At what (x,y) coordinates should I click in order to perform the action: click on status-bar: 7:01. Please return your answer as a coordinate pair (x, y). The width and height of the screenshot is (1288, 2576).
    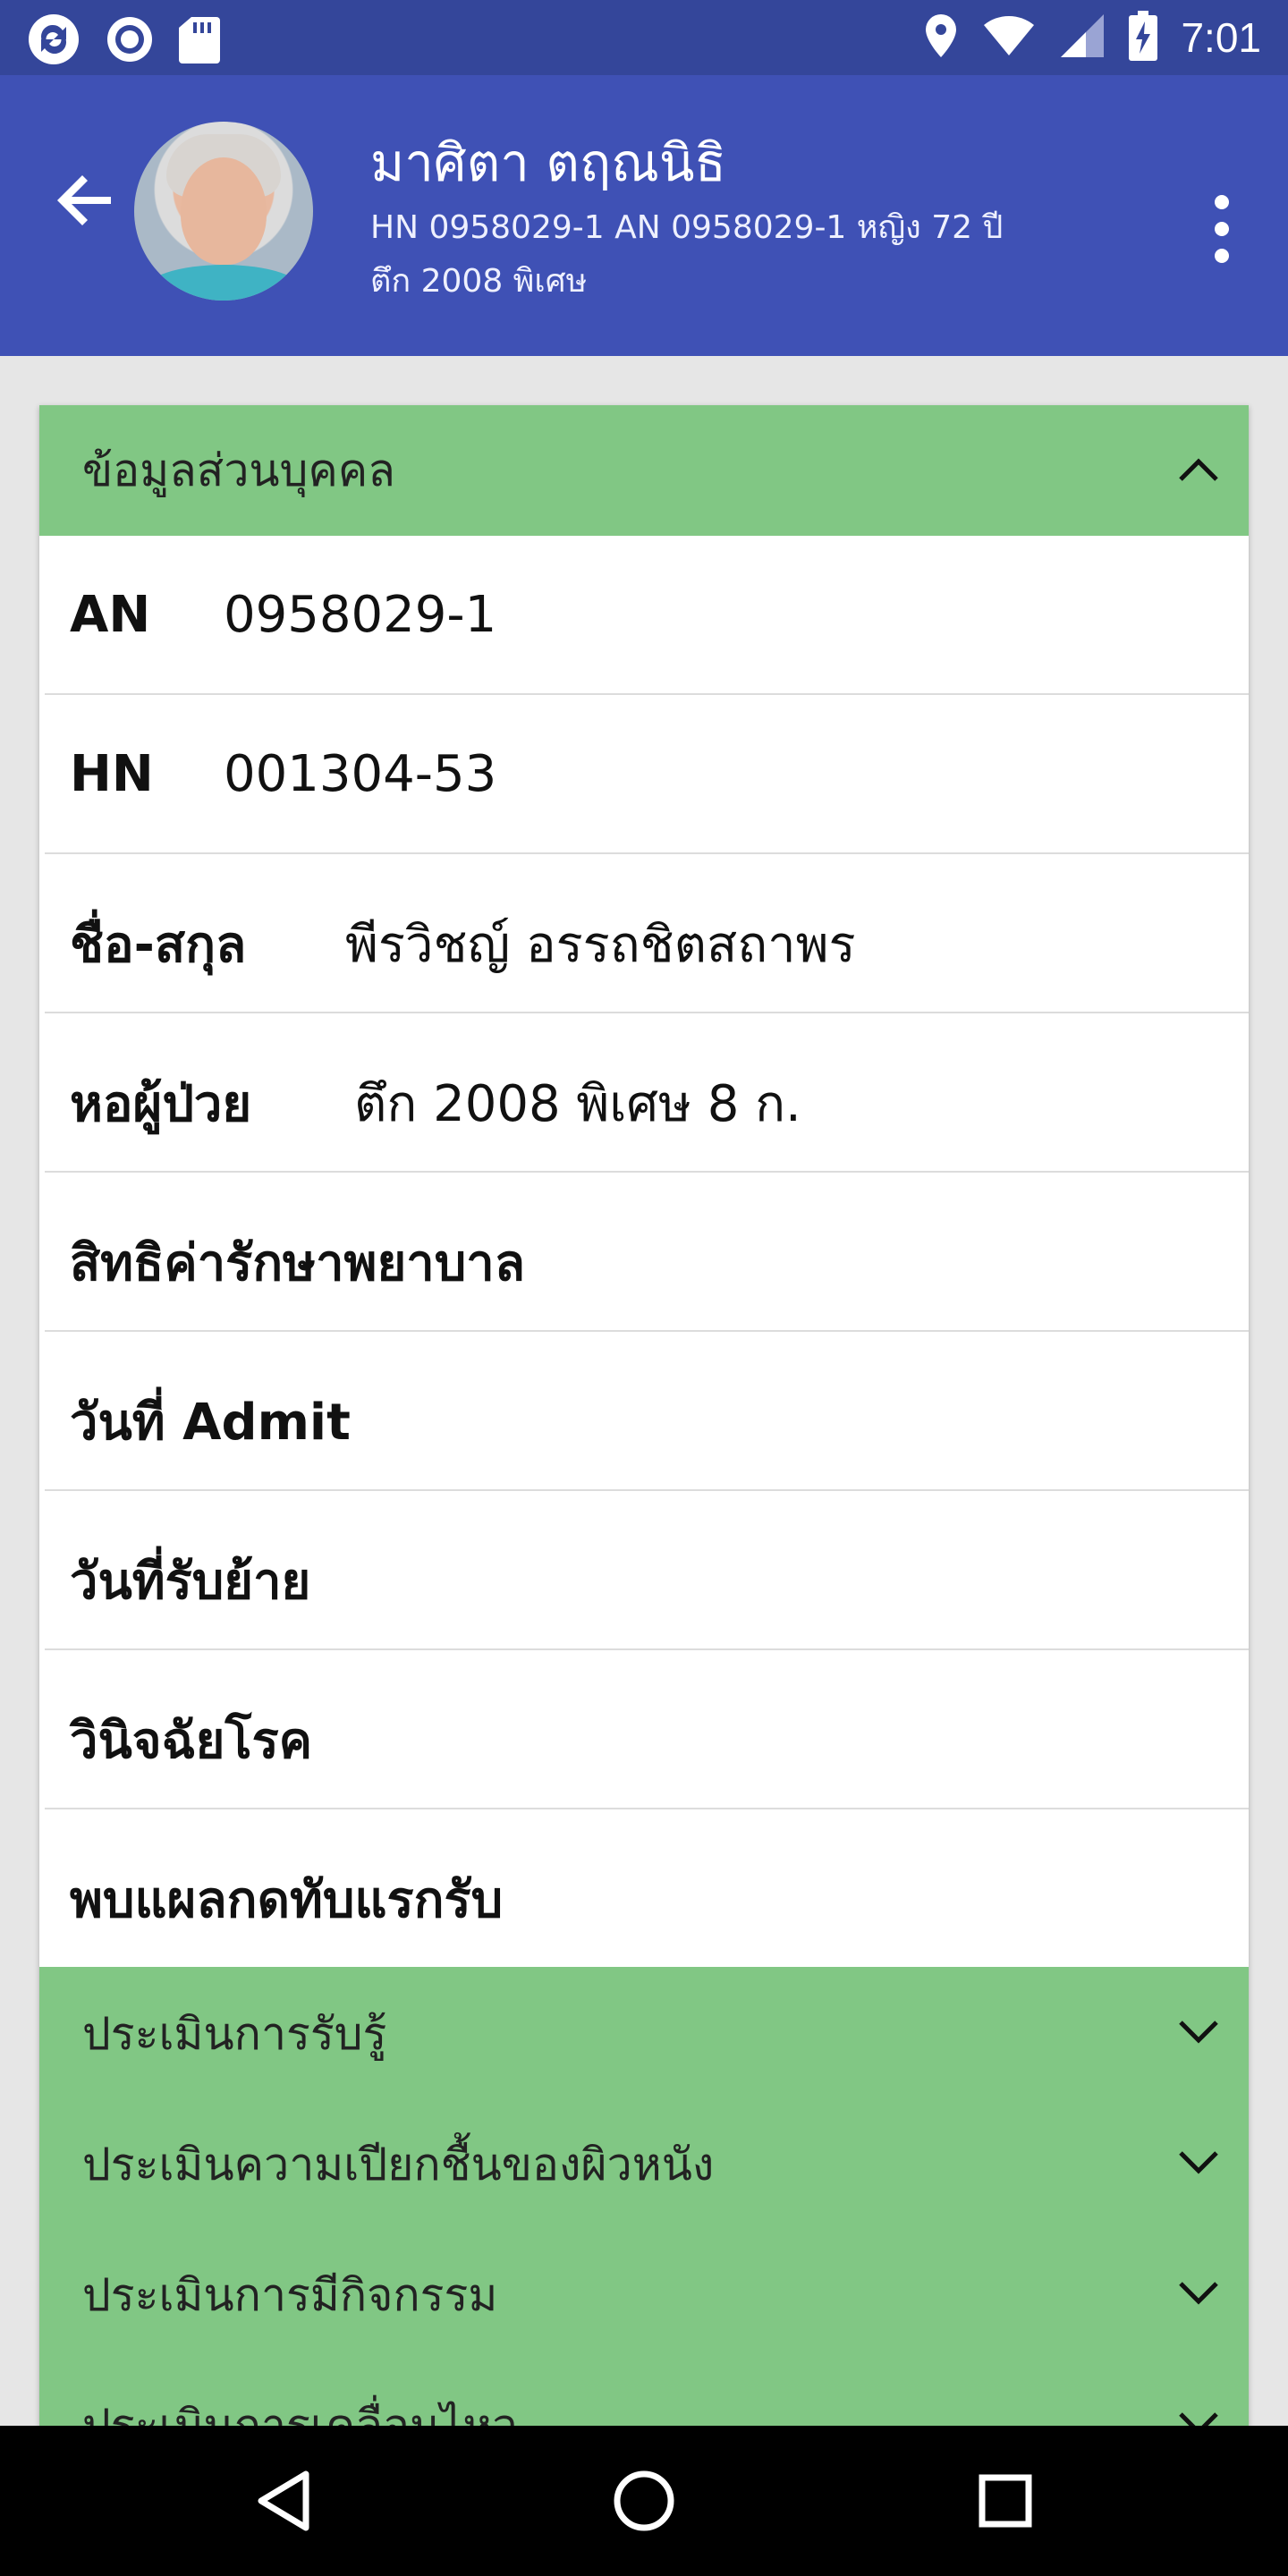
    Looking at the image, I should click on (644, 37).